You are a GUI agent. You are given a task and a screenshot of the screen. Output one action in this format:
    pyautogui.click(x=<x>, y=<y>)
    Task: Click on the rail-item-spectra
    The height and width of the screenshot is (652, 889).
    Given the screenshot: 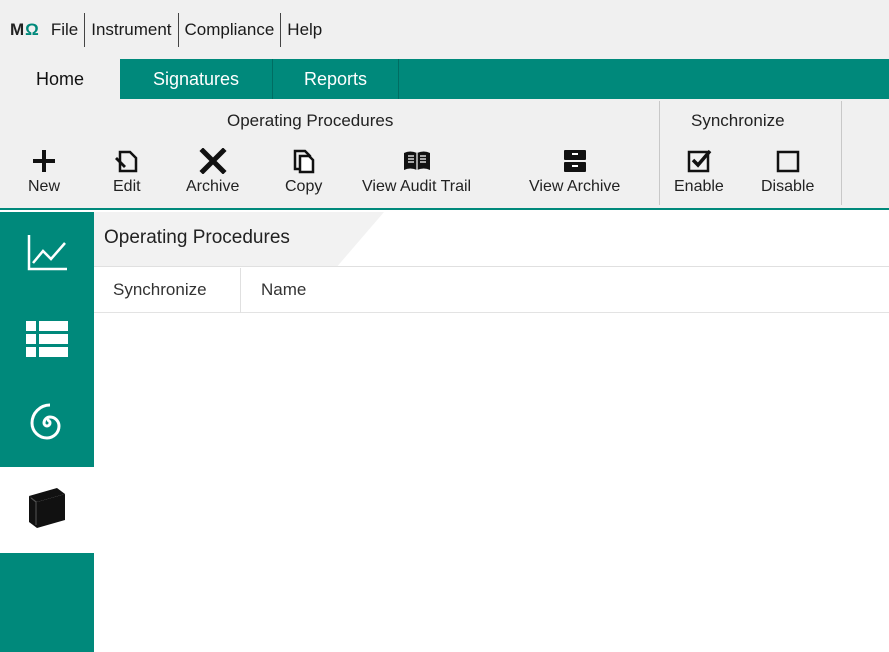 What is the action you would take?
    pyautogui.click(x=47, y=425)
    